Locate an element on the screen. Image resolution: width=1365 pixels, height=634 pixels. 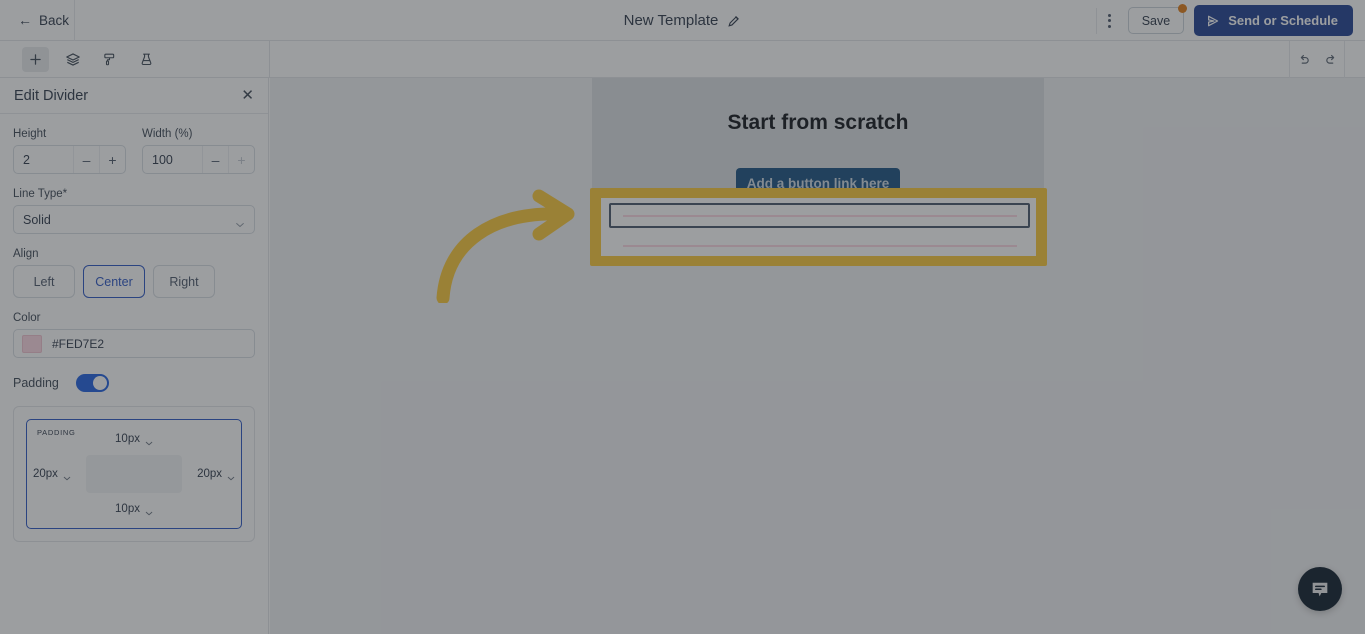
color-label: Color is located at coordinates (27, 318).